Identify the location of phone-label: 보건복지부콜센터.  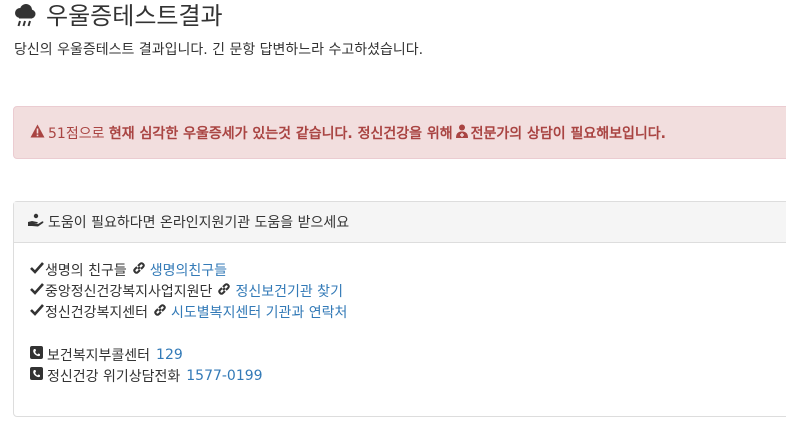
(99, 355).